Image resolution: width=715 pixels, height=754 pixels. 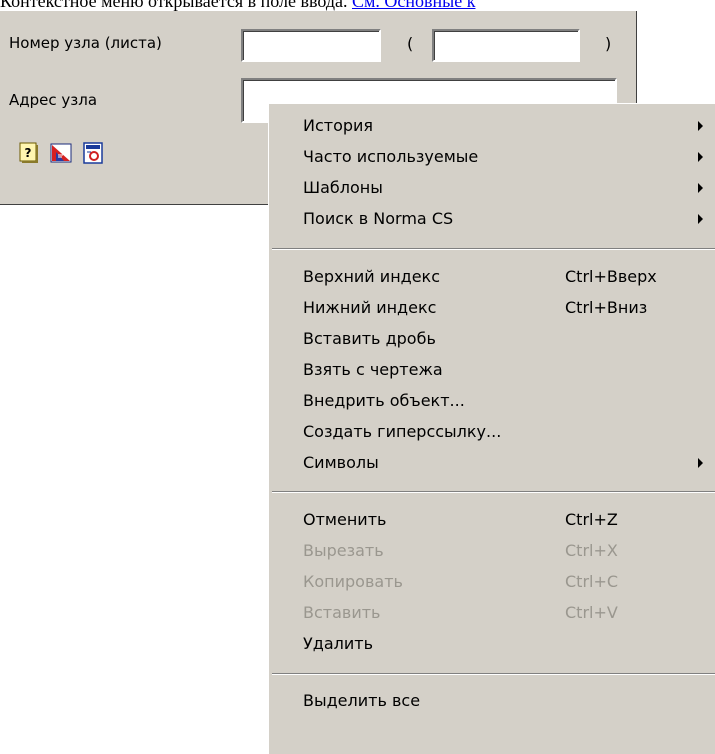 I want to click on menu-item-delete: Удалить, so click(x=492, y=644).